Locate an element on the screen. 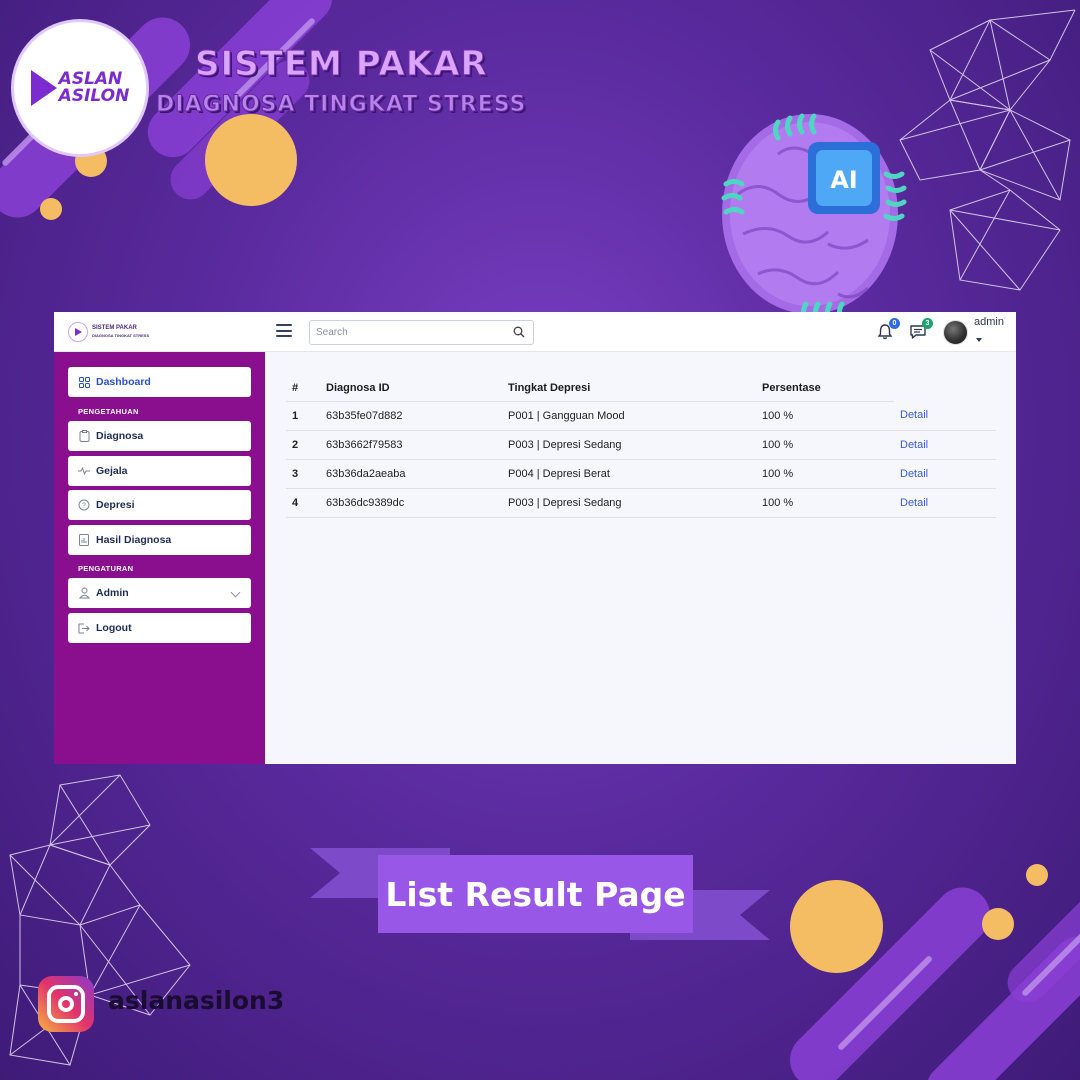 Image resolution: width=1080 pixels, height=1080 pixels. message-count-badge: 3 is located at coordinates (927, 323).